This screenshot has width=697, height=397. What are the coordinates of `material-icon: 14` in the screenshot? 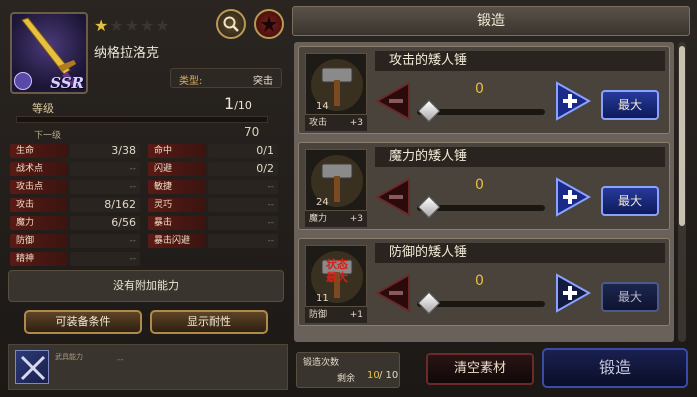 It's located at (336, 84).